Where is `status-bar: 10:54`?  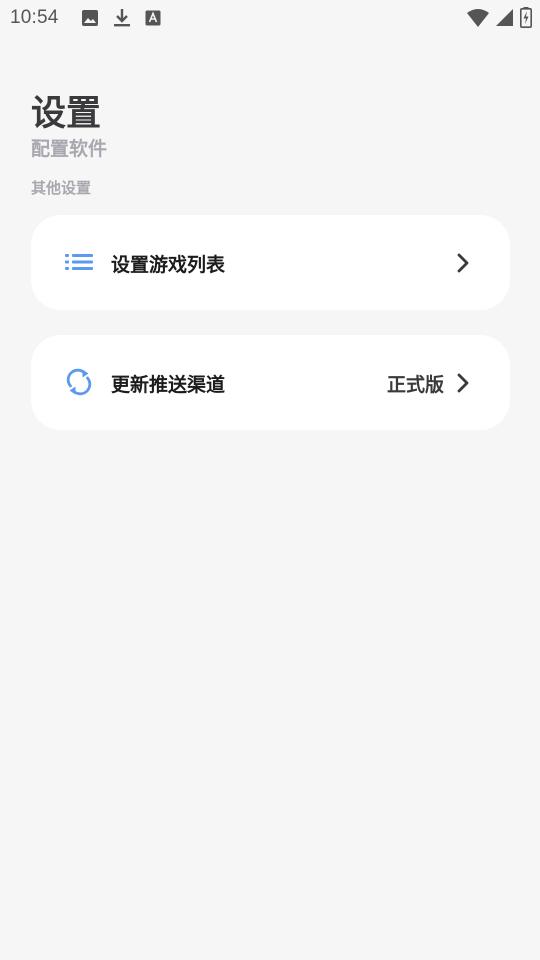
status-bar: 10:54 is located at coordinates (270, 18).